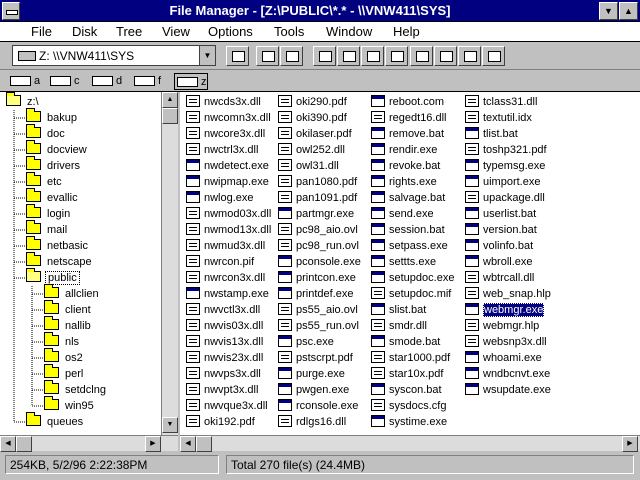 This screenshot has width=640, height=480. I want to click on file-item: rendir.exe, so click(404, 150).